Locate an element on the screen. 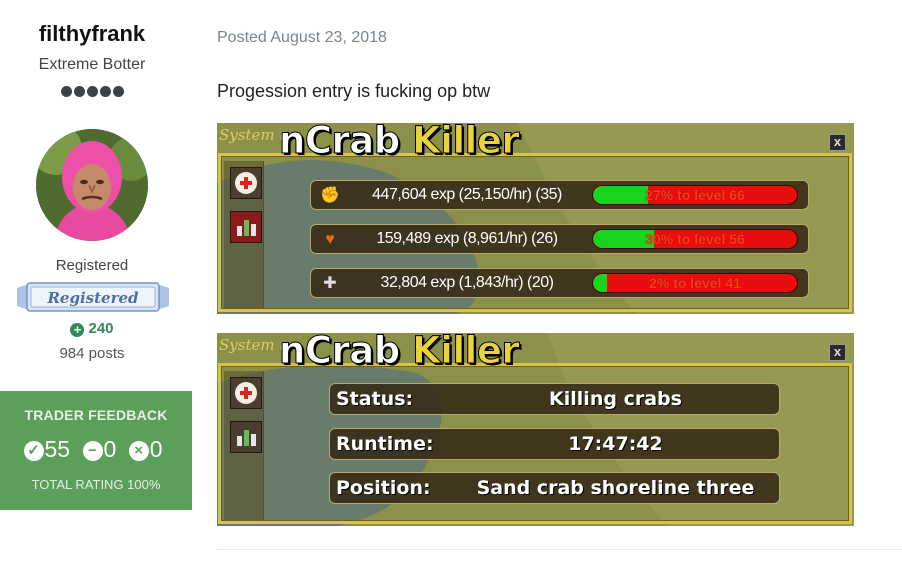 This screenshot has width=902, height=562. rank-pips is located at coordinates (92, 93).